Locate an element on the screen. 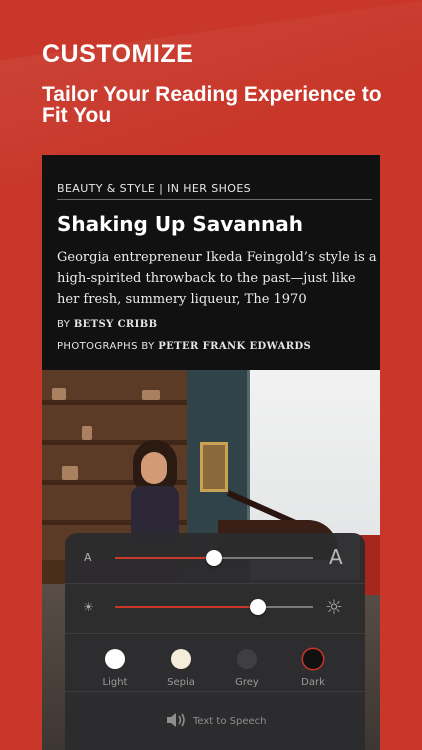 This screenshot has width=422, height=750. theme-sepia-swatch is located at coordinates (181, 659).